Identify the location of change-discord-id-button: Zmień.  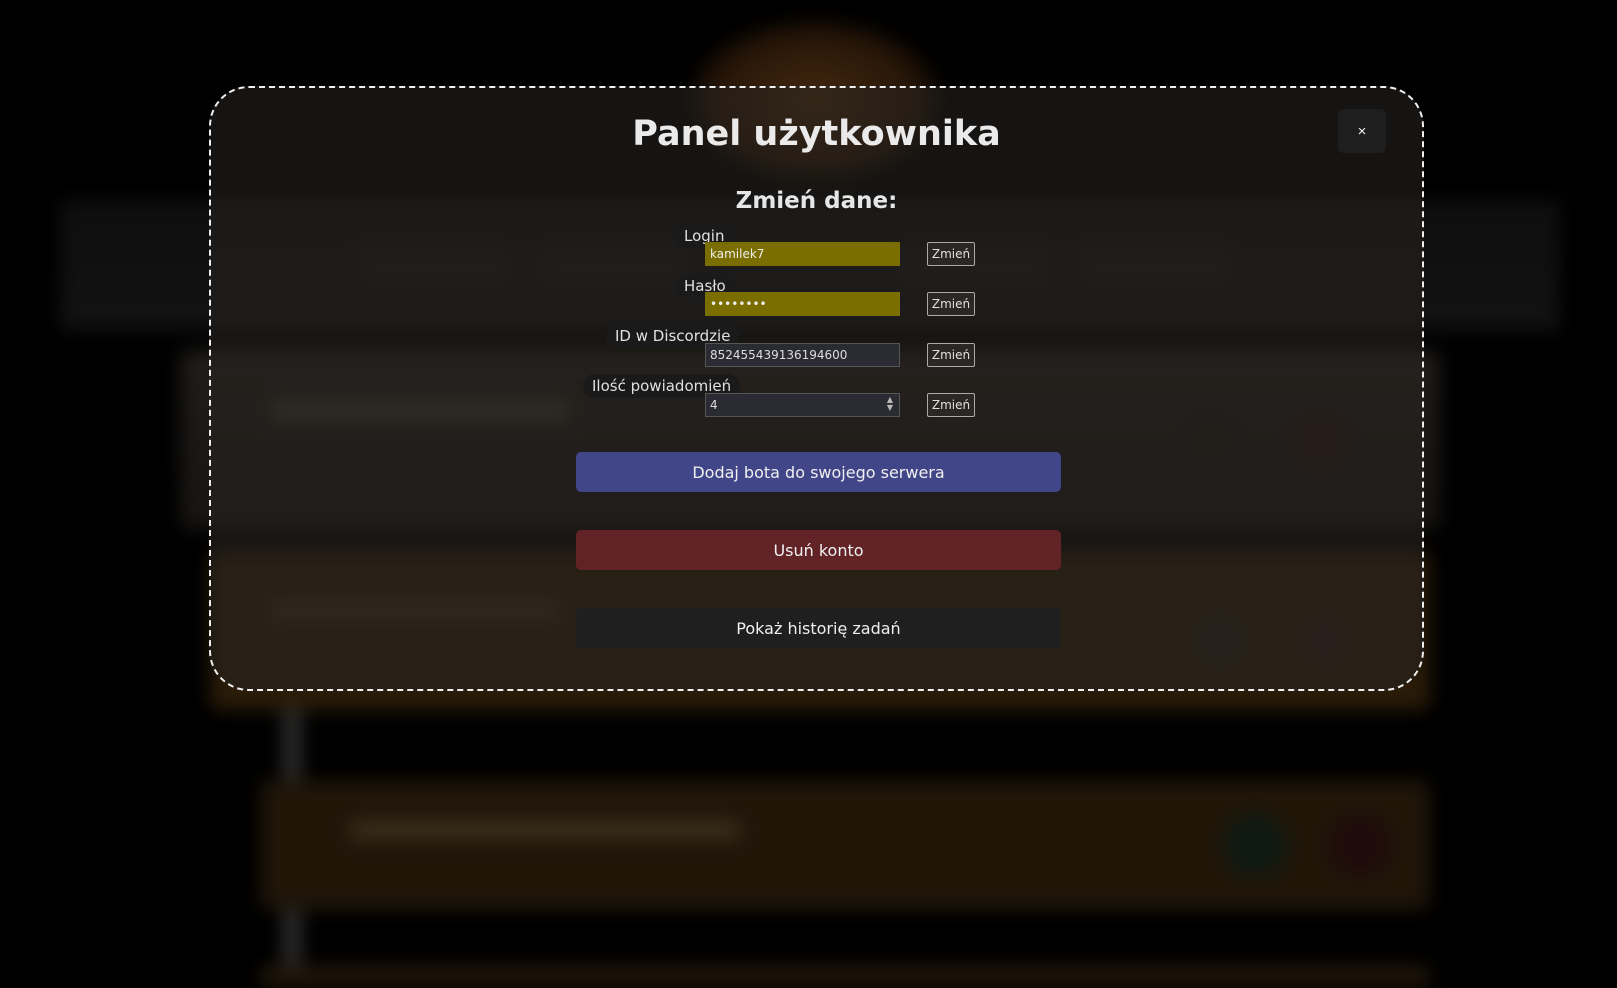
(951, 355).